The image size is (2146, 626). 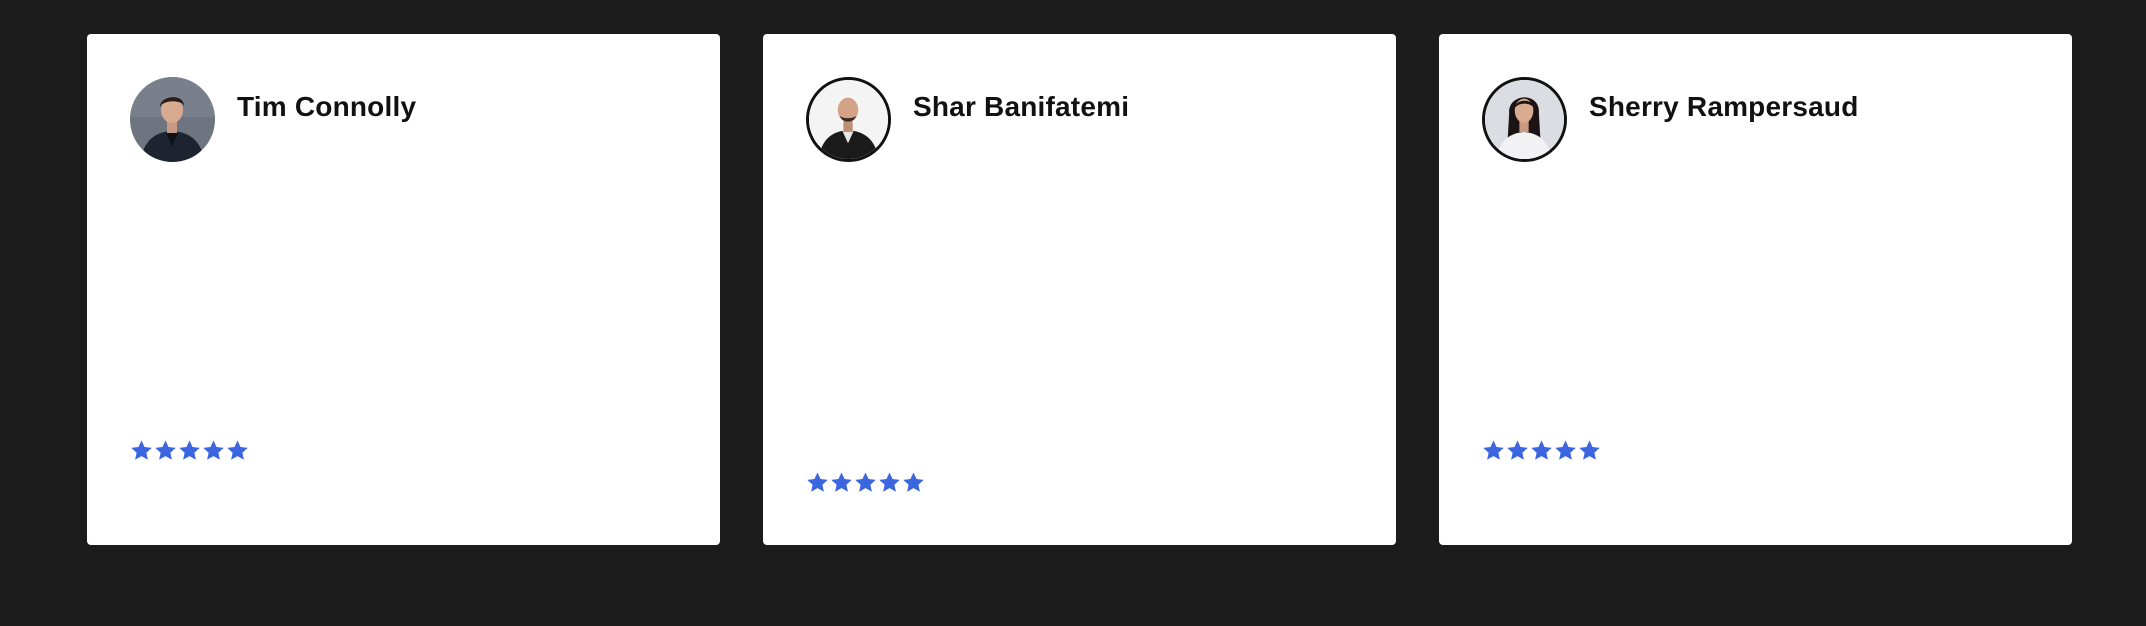 I want to click on reviewer-name: Shar Banifatemi, so click(x=1021, y=106).